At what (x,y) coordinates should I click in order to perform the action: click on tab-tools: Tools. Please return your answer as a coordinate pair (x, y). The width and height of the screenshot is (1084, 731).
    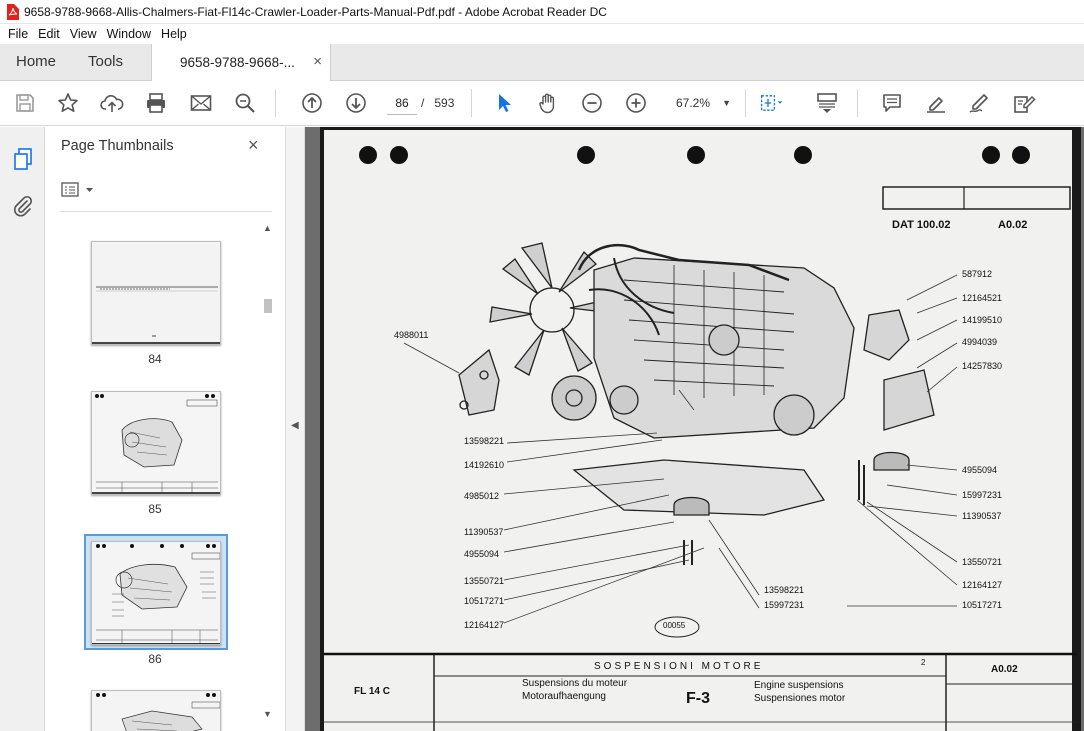
    Looking at the image, I should click on (105, 62).